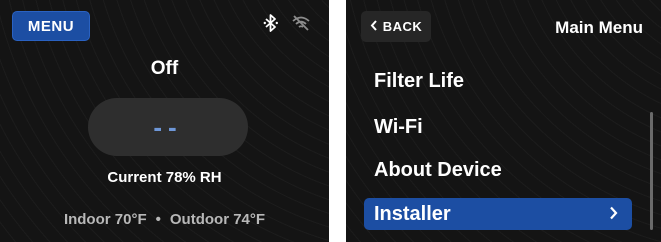 This screenshot has width=661, height=242. What do you see at coordinates (599, 27) in the screenshot?
I see `page-title: Main Menu` at bounding box center [599, 27].